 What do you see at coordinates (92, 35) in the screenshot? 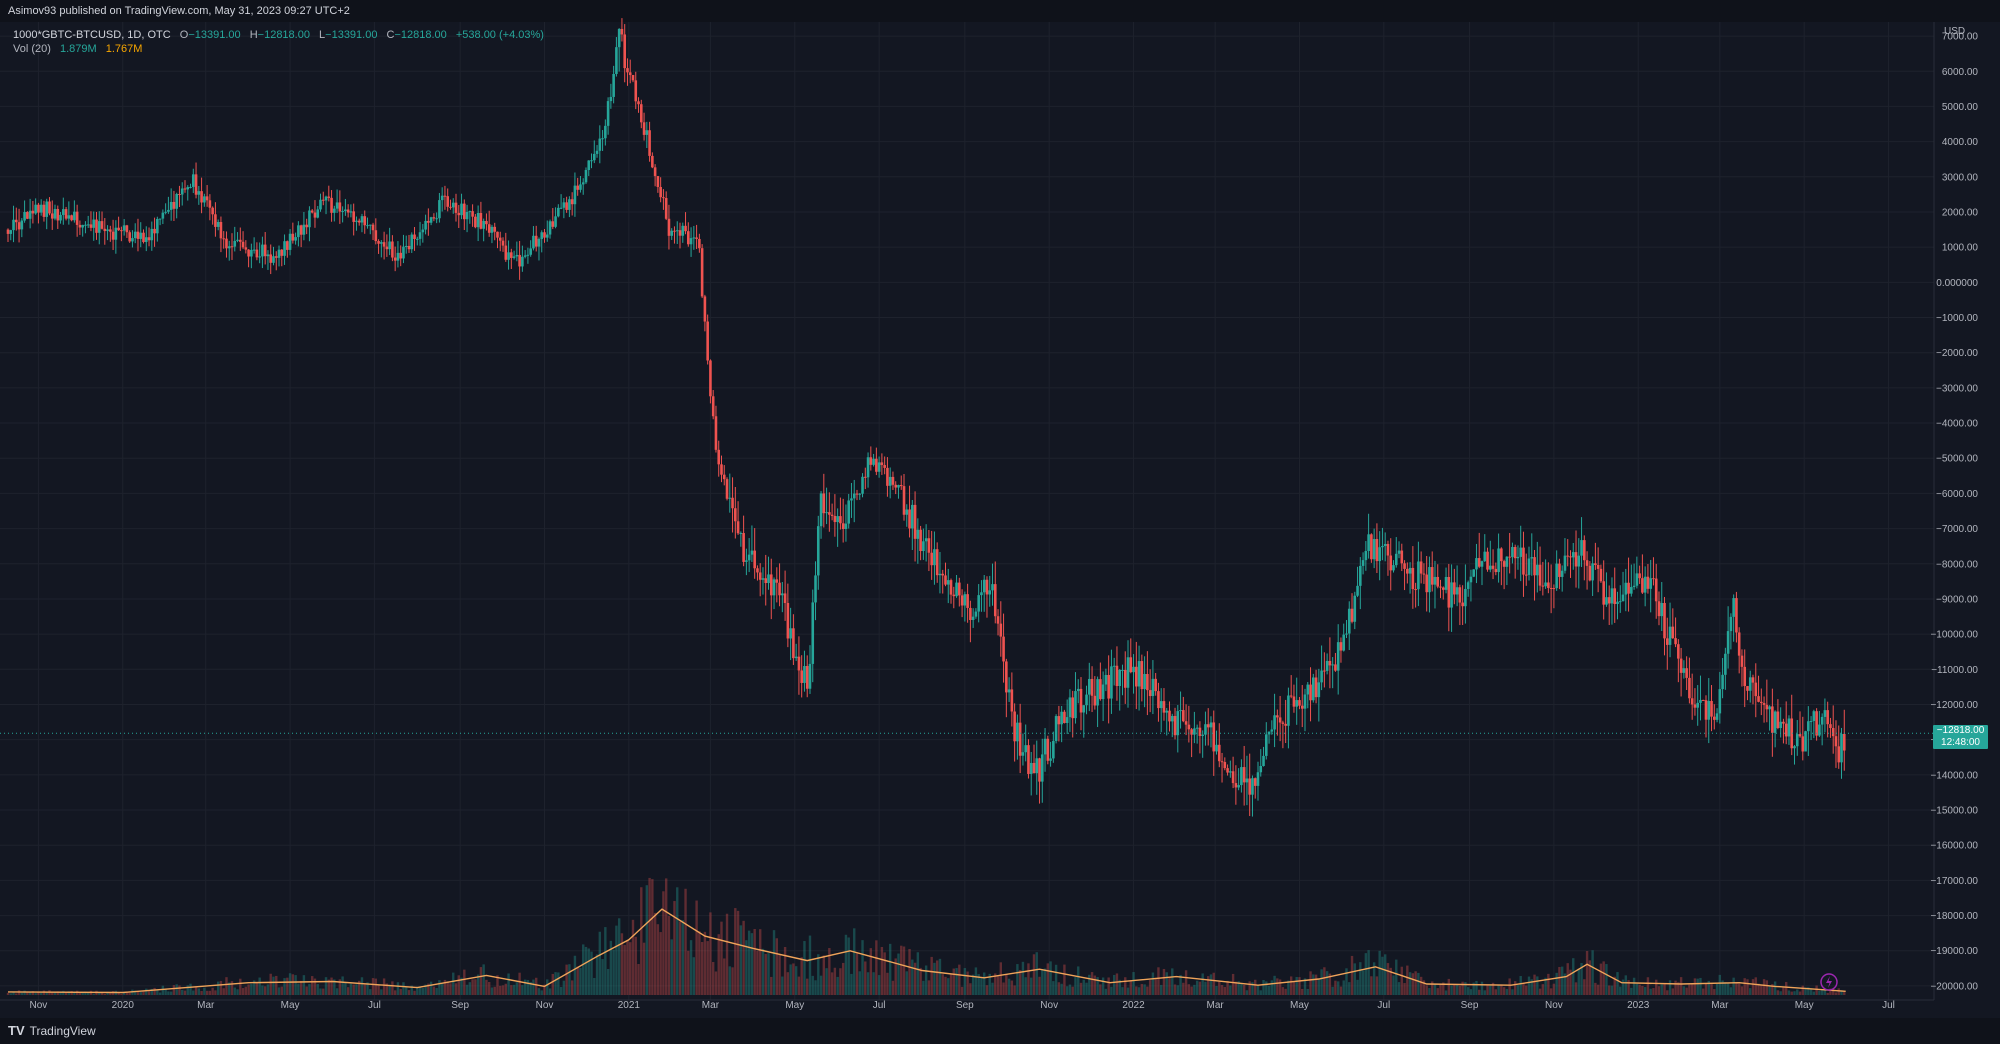
I see `legend-symbol: 1000*GBTC-BTCUSD, 1D, OTC` at bounding box center [92, 35].